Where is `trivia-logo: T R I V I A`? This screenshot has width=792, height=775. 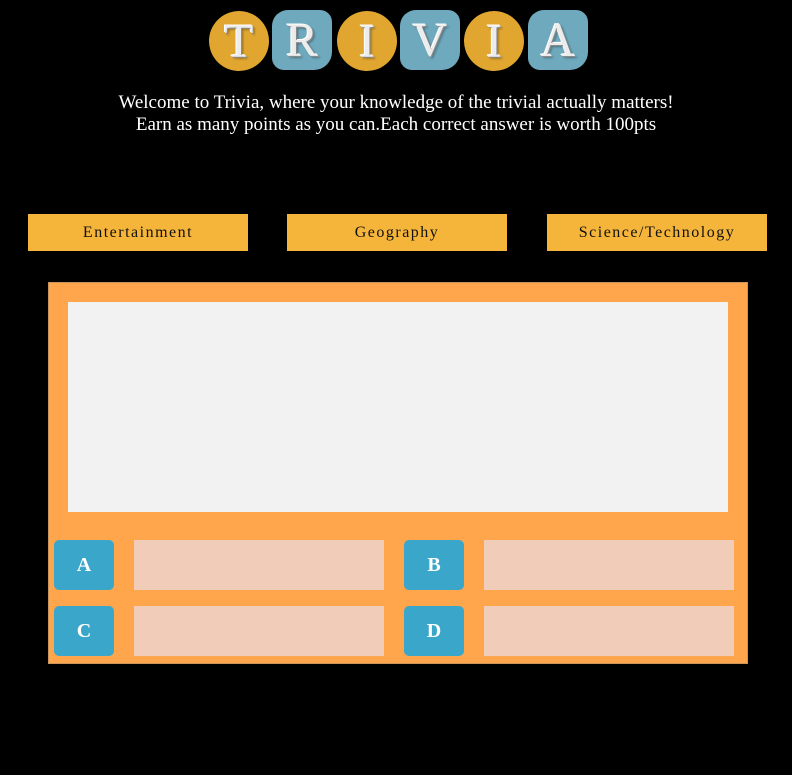
trivia-logo: T R I V I A is located at coordinates (396, 41).